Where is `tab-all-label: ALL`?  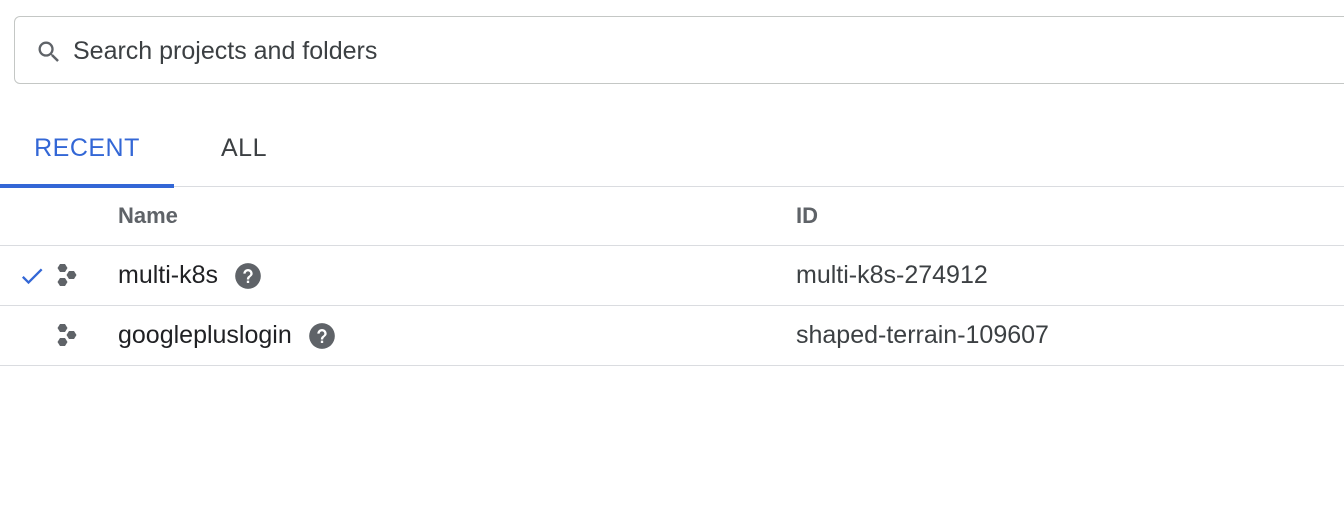
tab-all-label: ALL is located at coordinates (244, 147).